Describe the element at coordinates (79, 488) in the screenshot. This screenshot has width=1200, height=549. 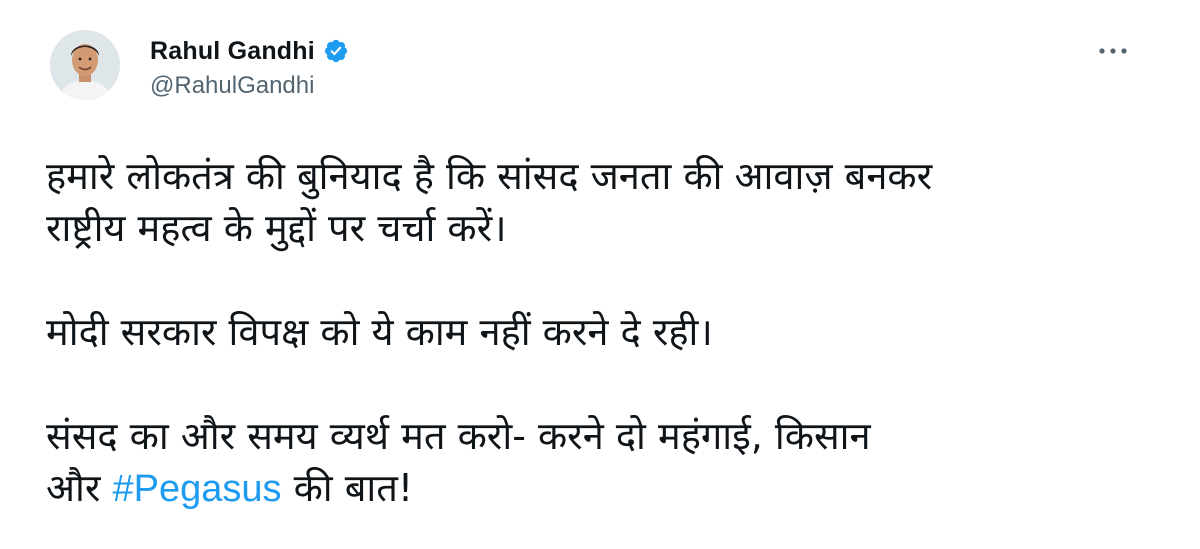
I see `tweet-text-fragment: और` at that location.